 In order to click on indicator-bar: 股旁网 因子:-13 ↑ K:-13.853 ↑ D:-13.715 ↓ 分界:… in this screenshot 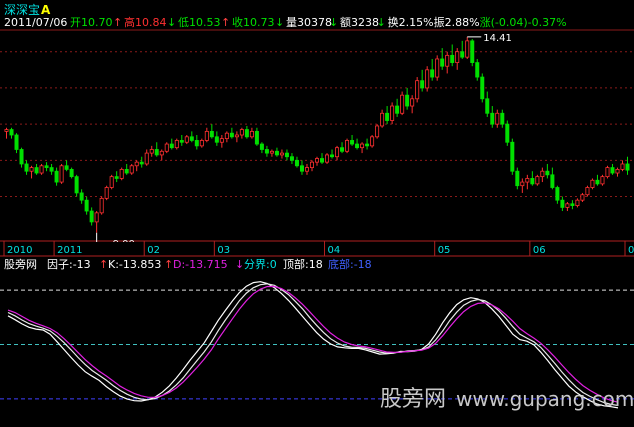, I will do `click(188, 264)`.